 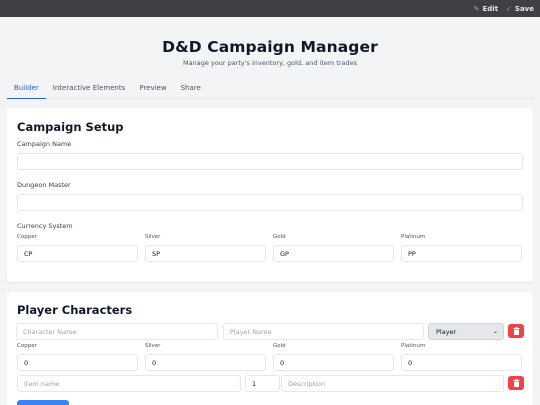 What do you see at coordinates (461, 253) in the screenshot?
I see `currency-platinum-input: PP` at bounding box center [461, 253].